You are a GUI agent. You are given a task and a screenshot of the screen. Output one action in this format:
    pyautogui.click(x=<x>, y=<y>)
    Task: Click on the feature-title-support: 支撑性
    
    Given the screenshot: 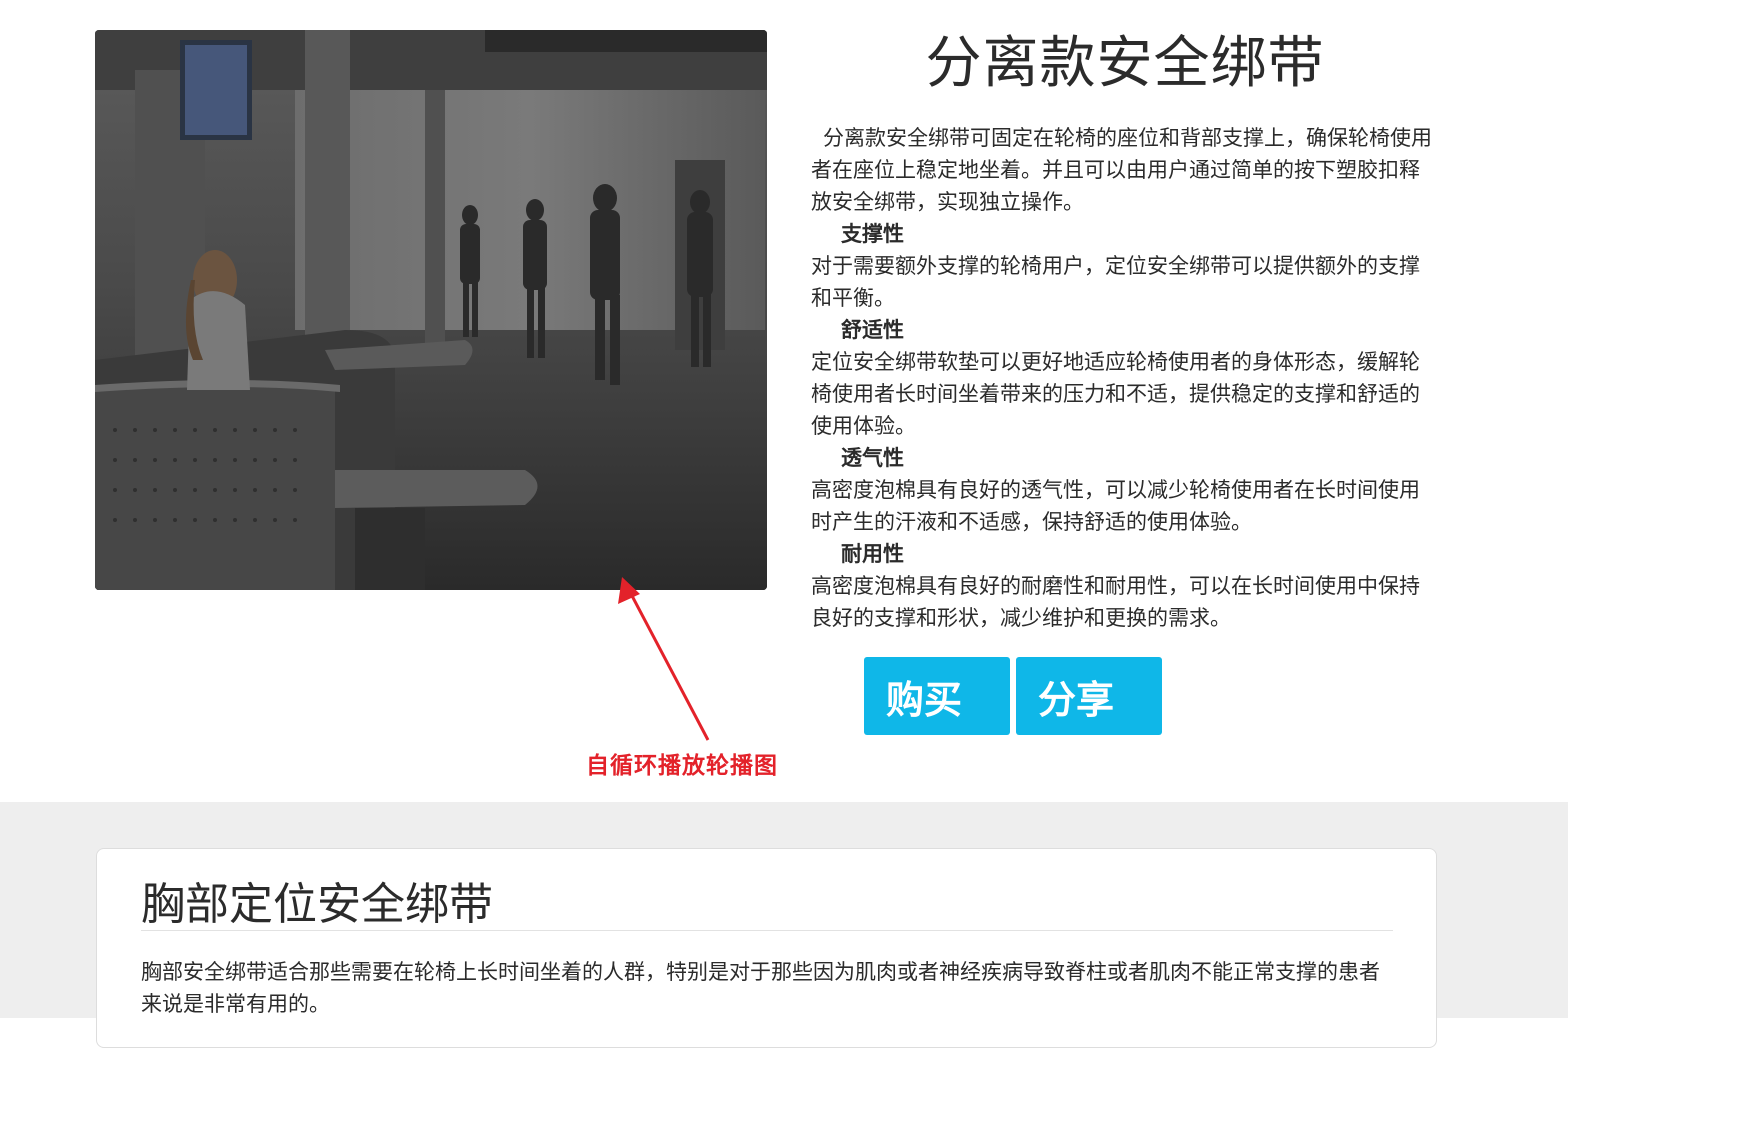 What is the action you would take?
    pyautogui.click(x=872, y=234)
    